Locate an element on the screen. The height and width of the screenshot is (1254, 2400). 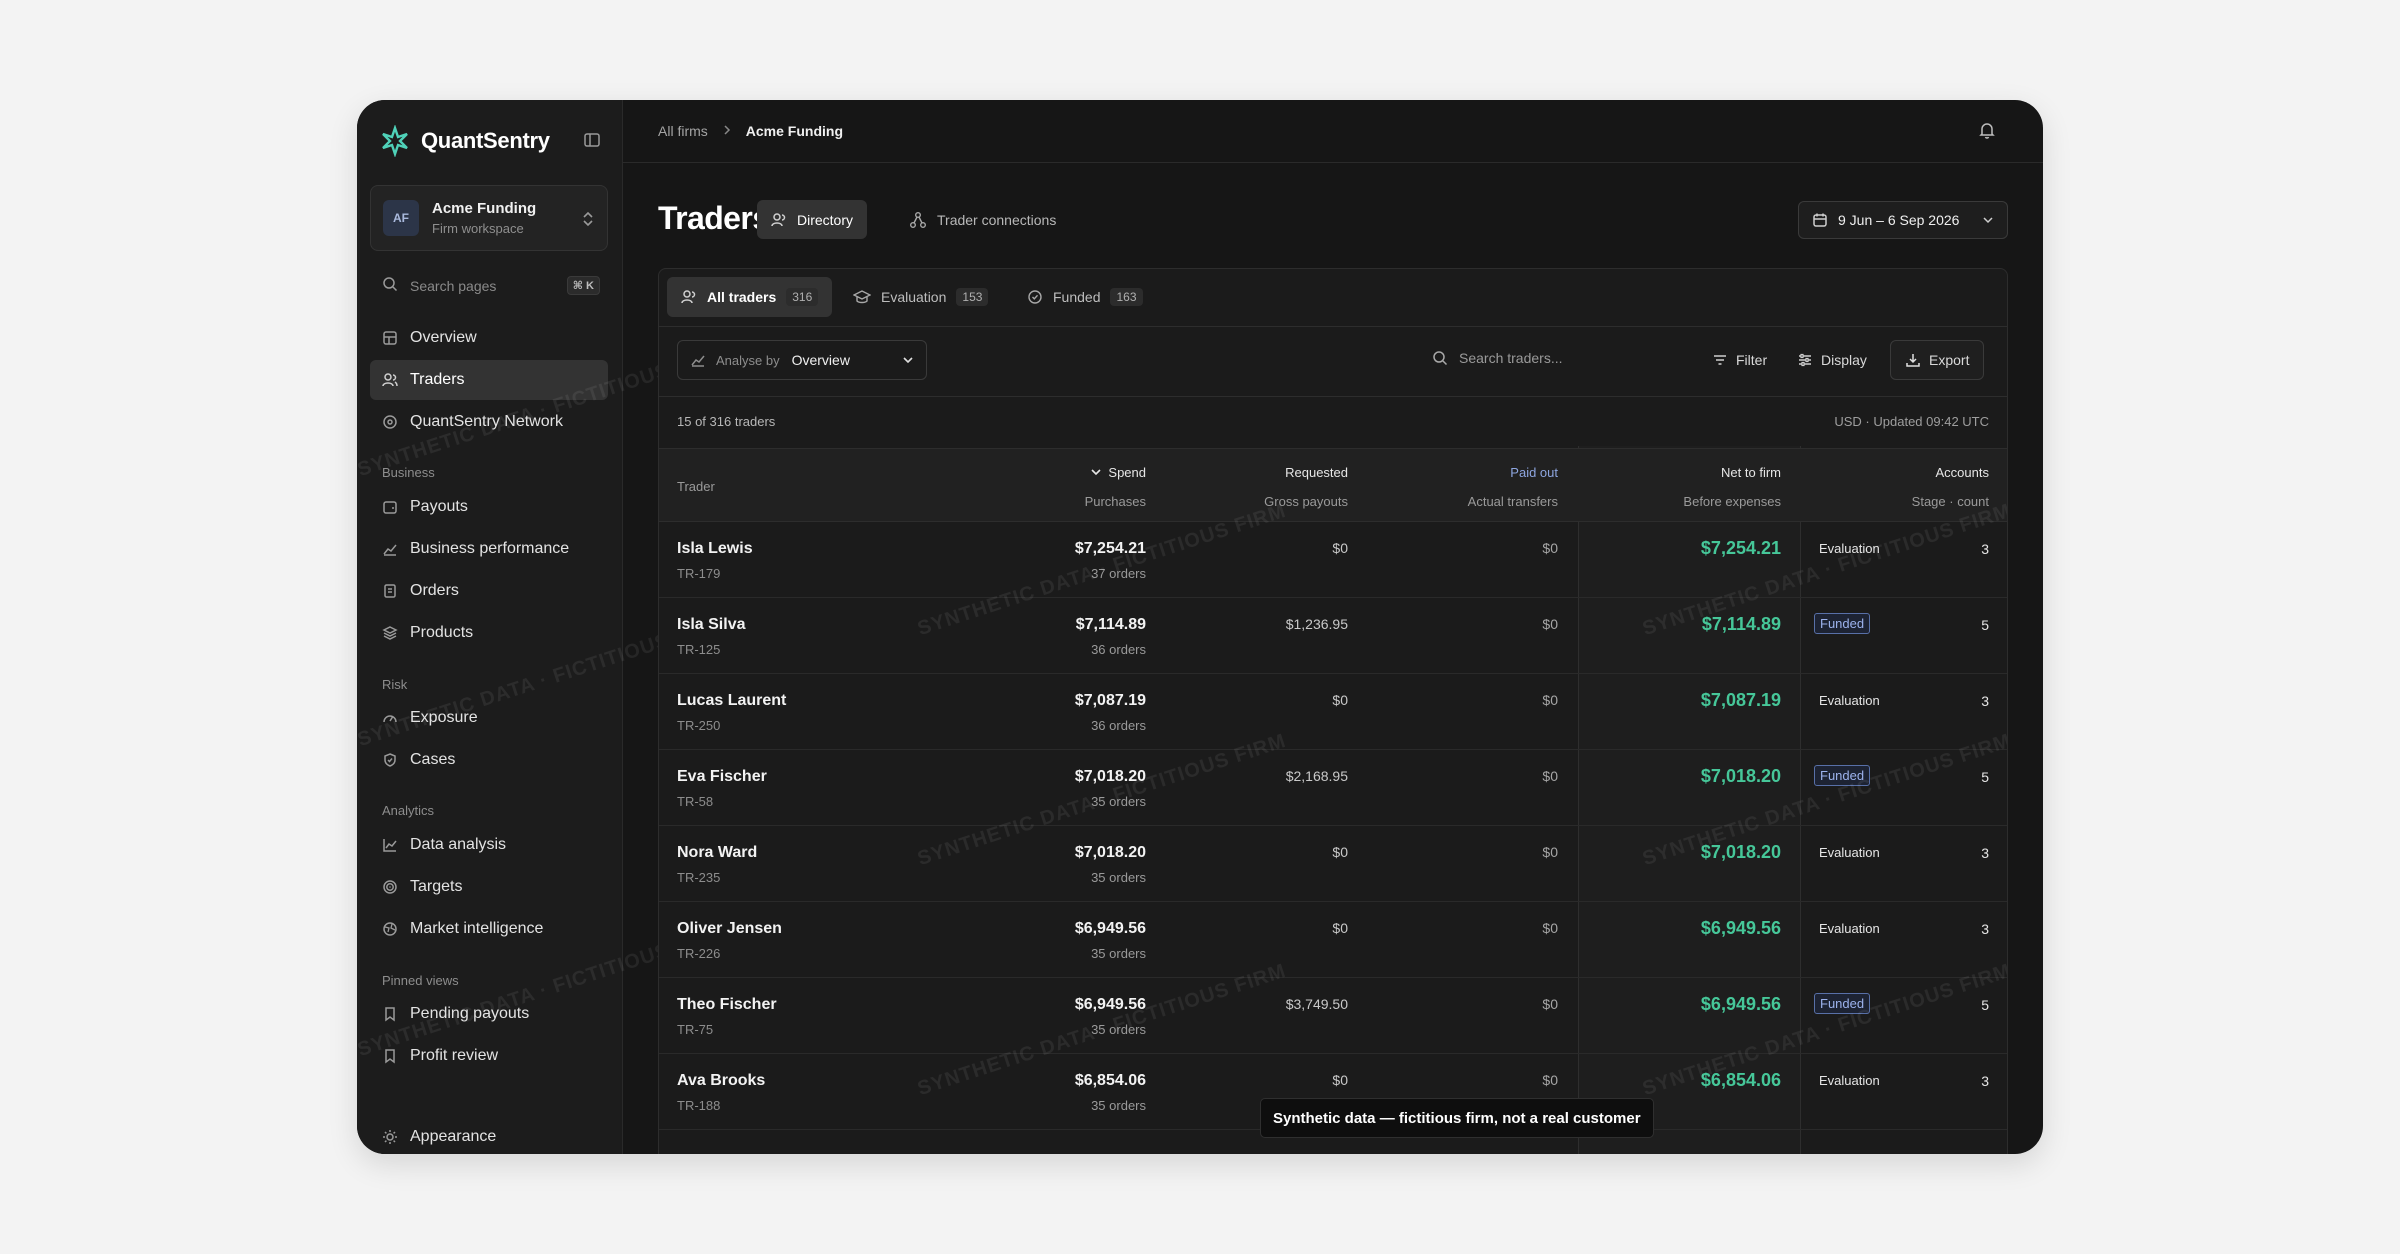
sidebar-toggle-icon is located at coordinates (592, 142).